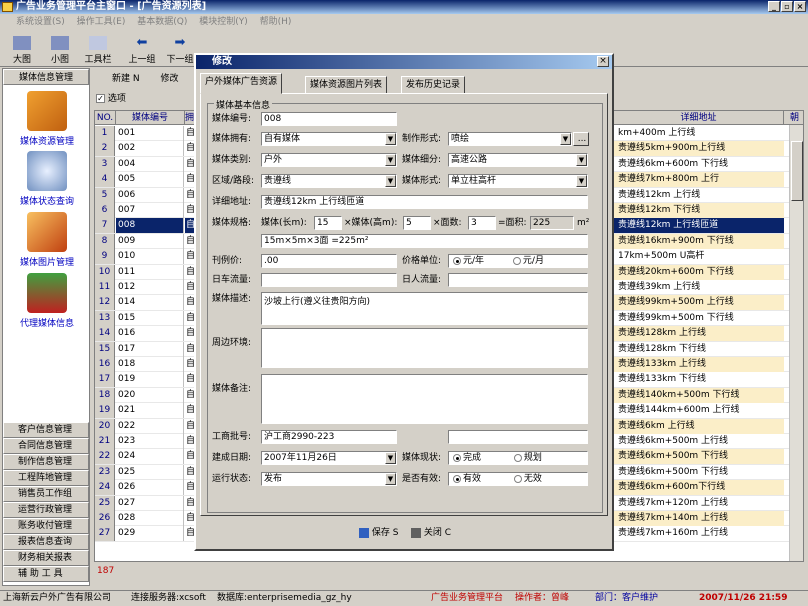 This screenshot has height=606, width=808. I want to click on box-icon, so click(47, 111).